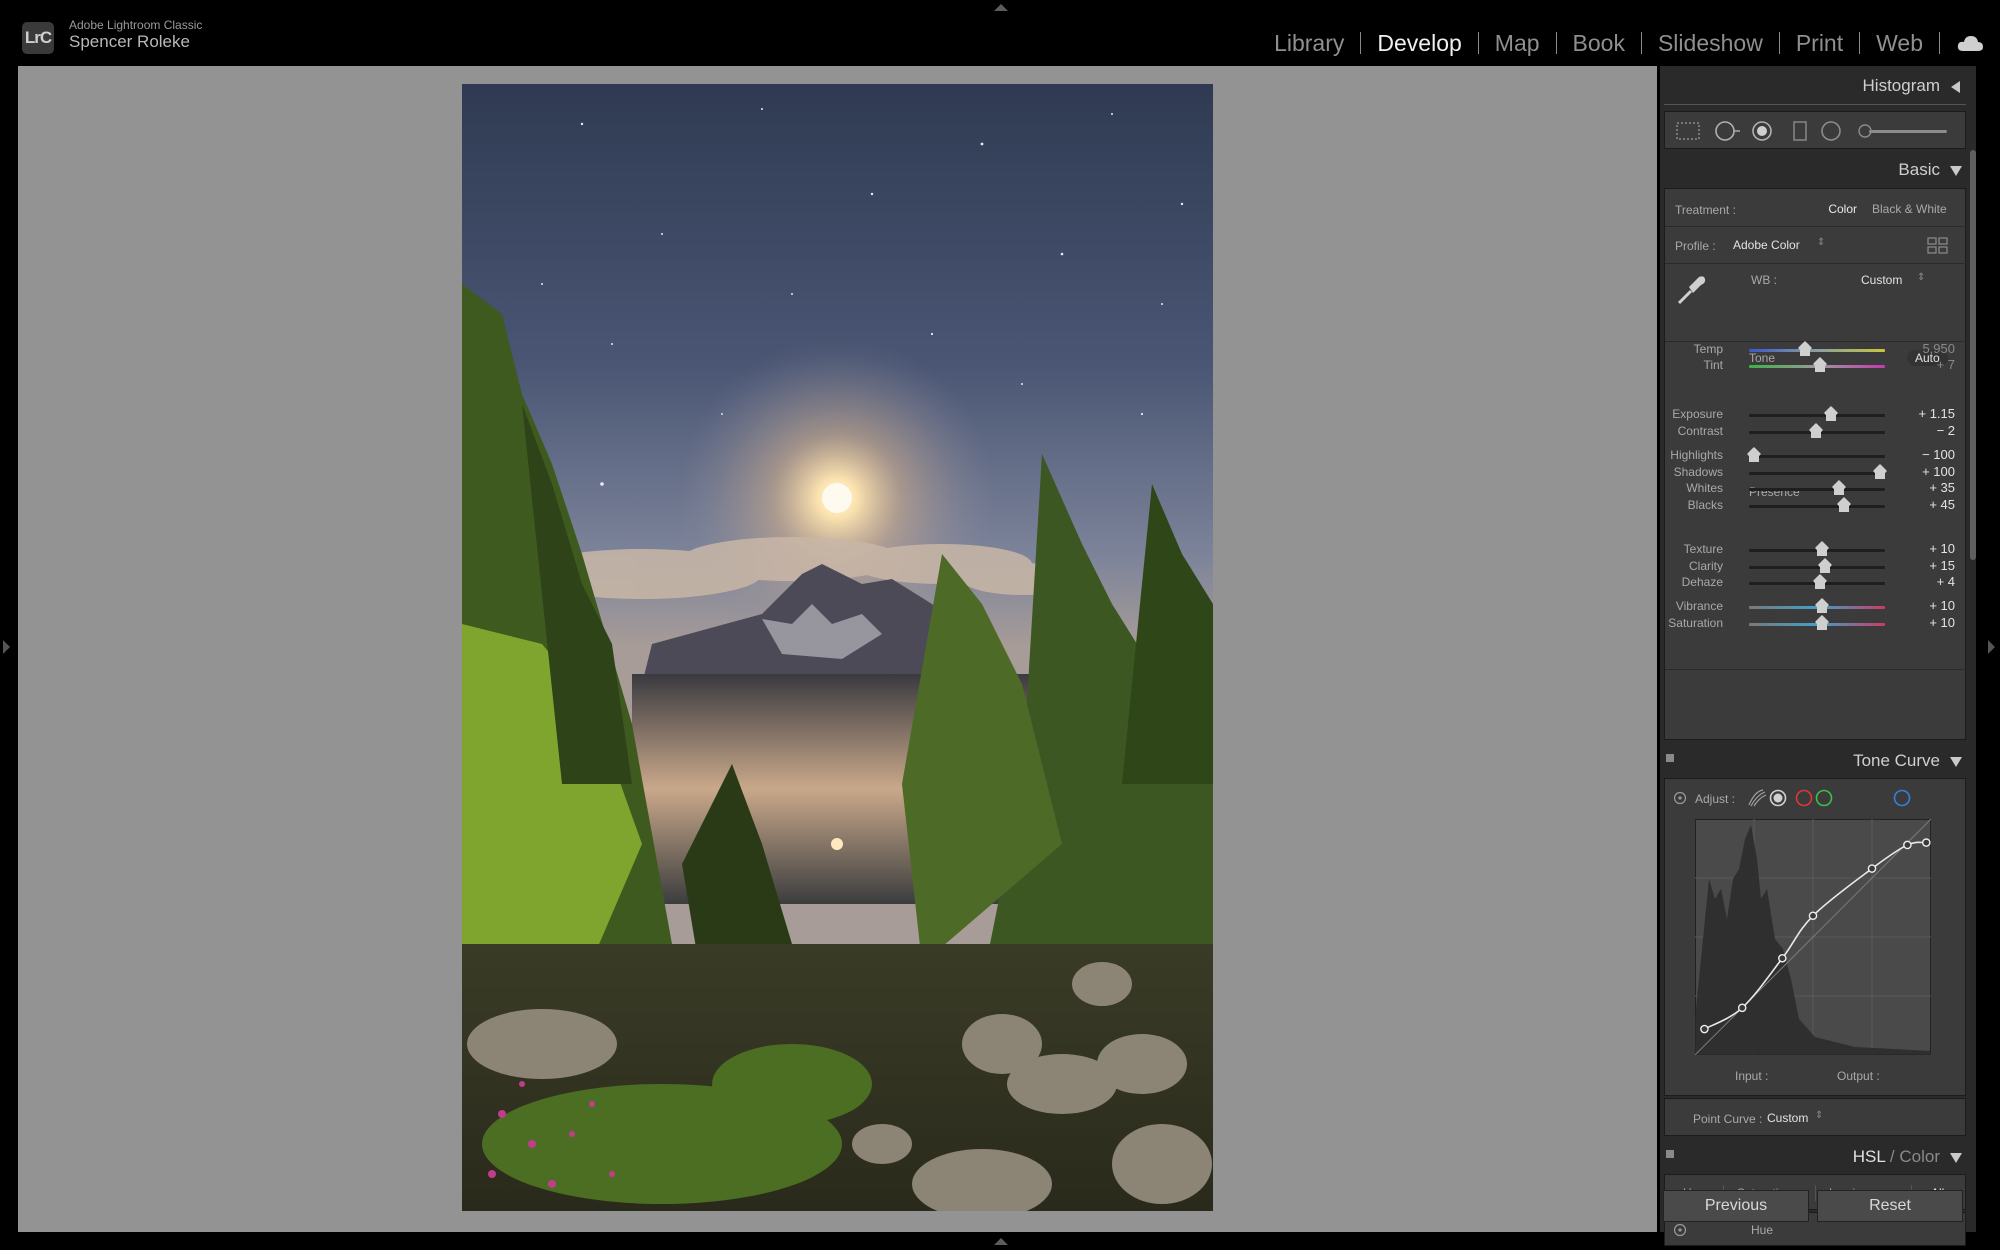 This screenshot has width=2000, height=1250. I want to click on slider-track-tint, so click(1817, 368).